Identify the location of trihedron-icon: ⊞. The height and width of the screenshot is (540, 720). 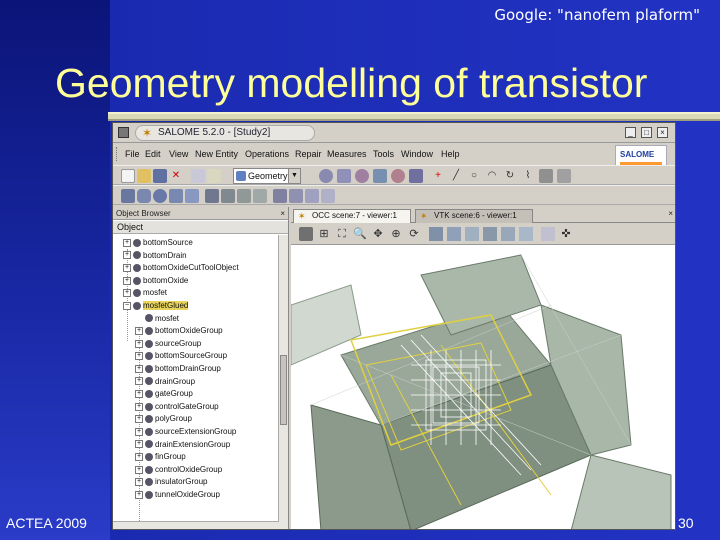
(324, 234).